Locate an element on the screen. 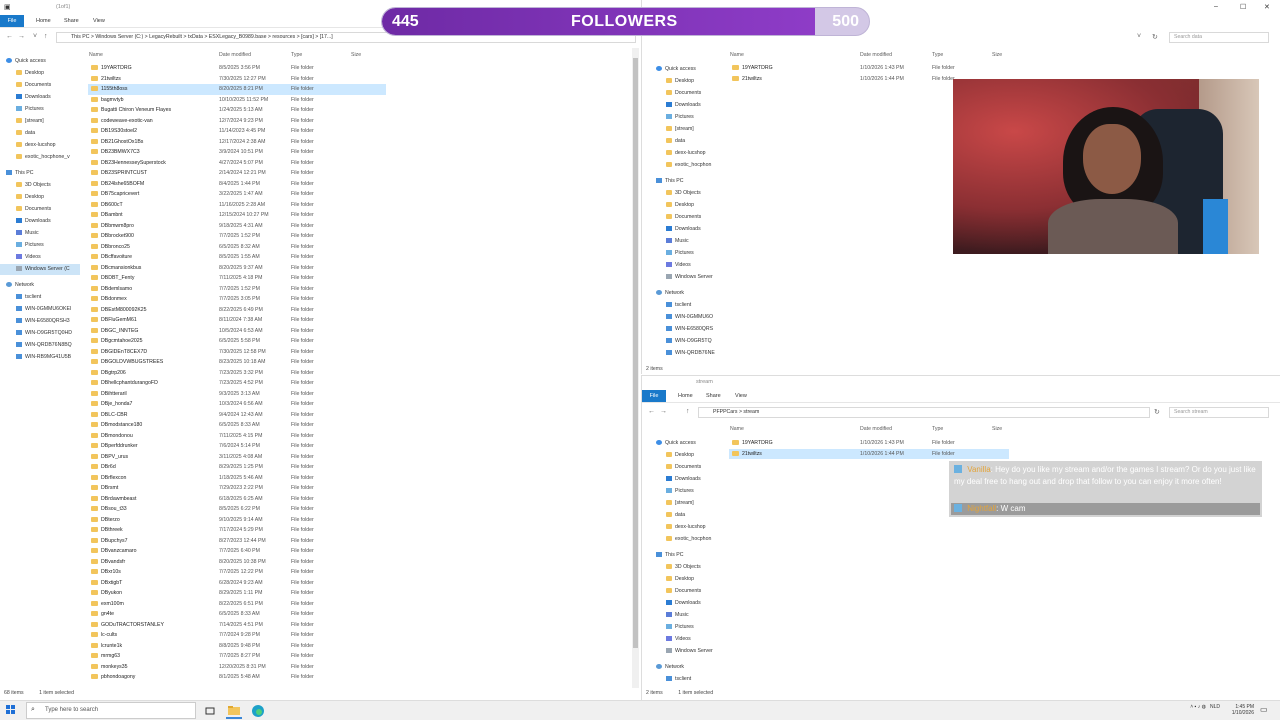 The width and height of the screenshot is (1280, 721). maximize-icon: ☐ is located at coordinates (1243, 7).